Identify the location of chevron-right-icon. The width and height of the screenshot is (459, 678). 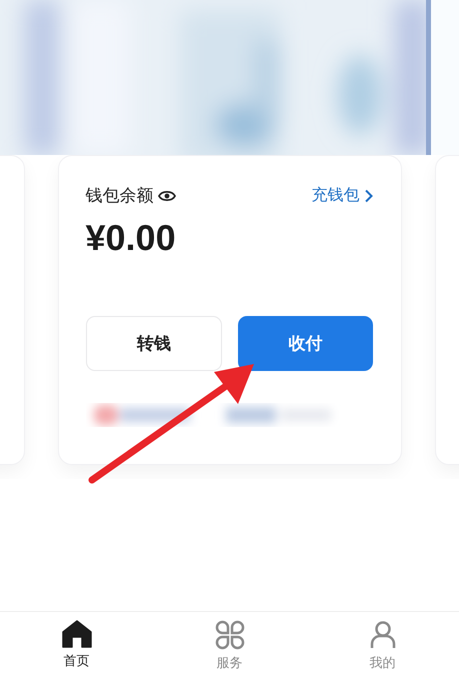
(368, 195).